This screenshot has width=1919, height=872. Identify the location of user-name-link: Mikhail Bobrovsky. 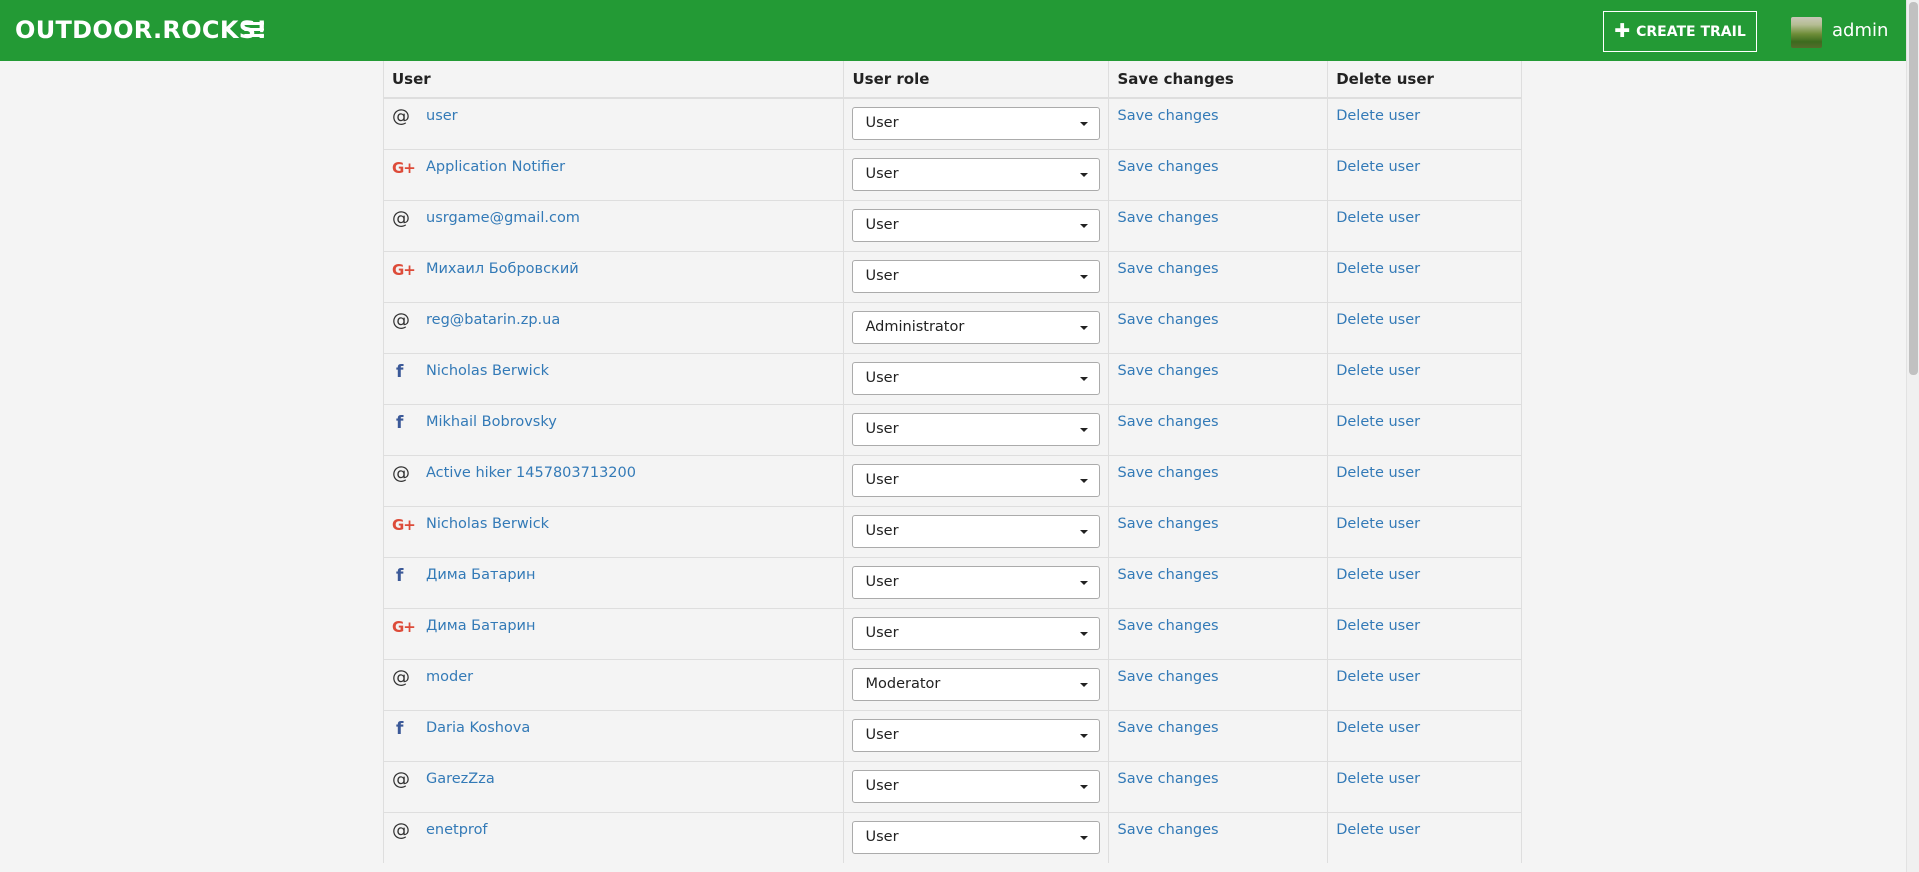
(491, 422).